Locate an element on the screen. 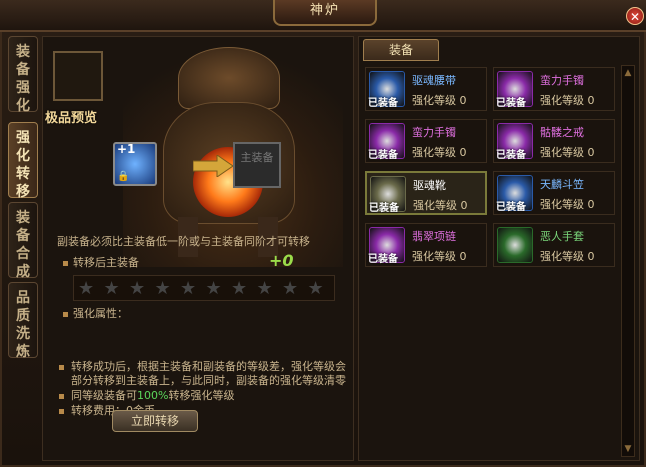 The height and width of the screenshot is (467, 646). tab-equip-combine: 装备合成 is located at coordinates (23, 241).